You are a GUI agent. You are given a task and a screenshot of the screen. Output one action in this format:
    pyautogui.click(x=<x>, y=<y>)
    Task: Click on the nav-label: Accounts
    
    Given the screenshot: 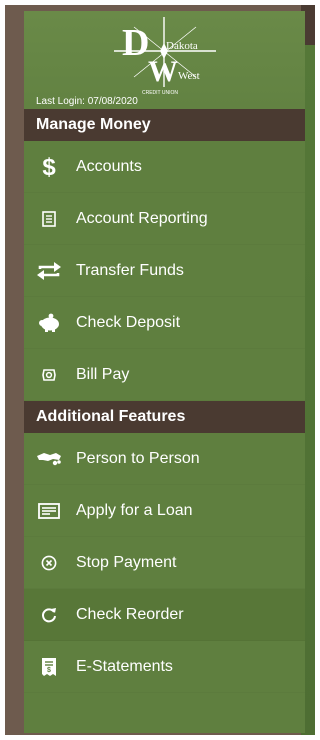 What is the action you would take?
    pyautogui.click(x=109, y=166)
    